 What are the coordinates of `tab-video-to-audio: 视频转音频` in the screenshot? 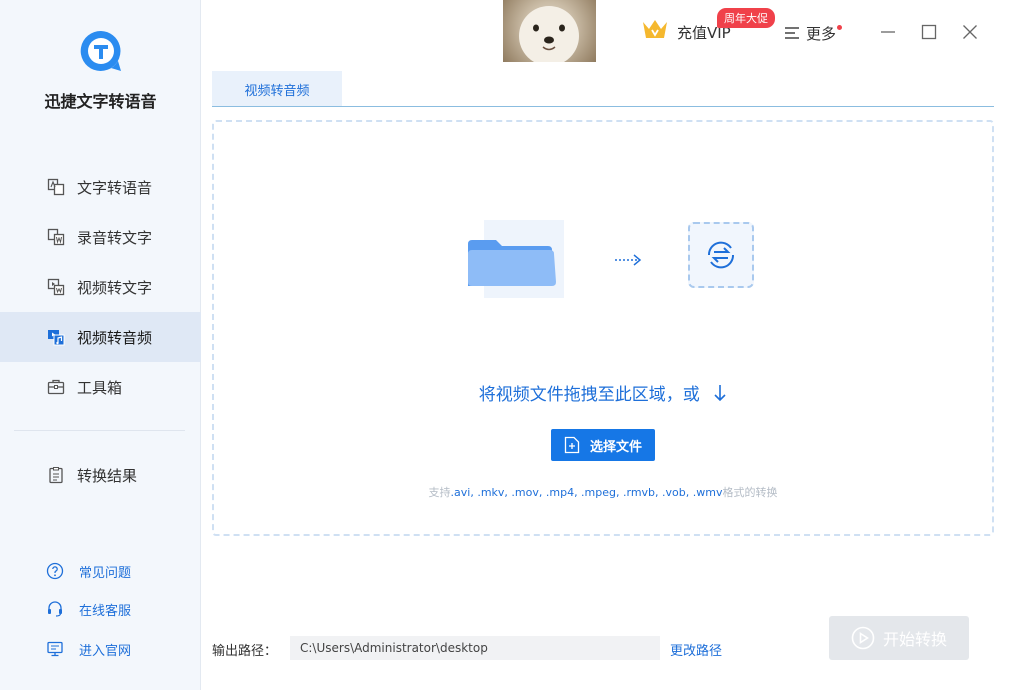 It's located at (277, 89).